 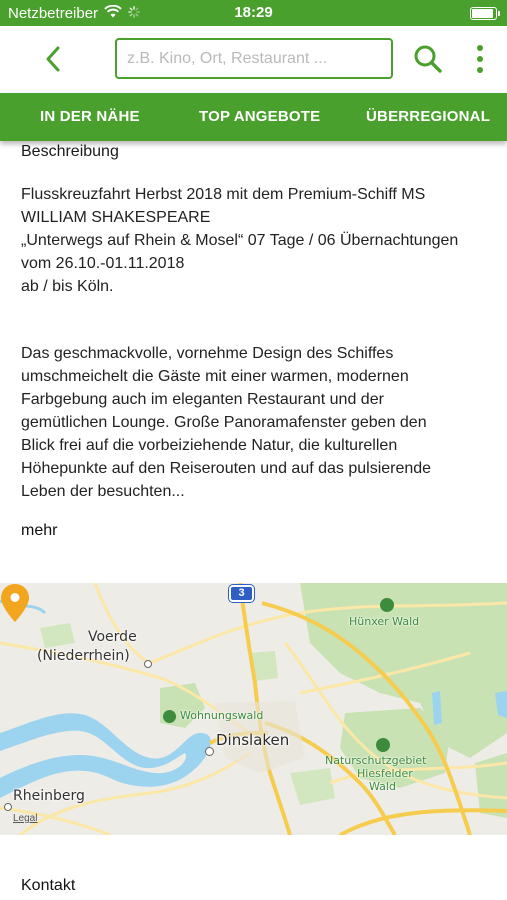 What do you see at coordinates (423, 821) in the screenshot?
I see `major-road` at bounding box center [423, 821].